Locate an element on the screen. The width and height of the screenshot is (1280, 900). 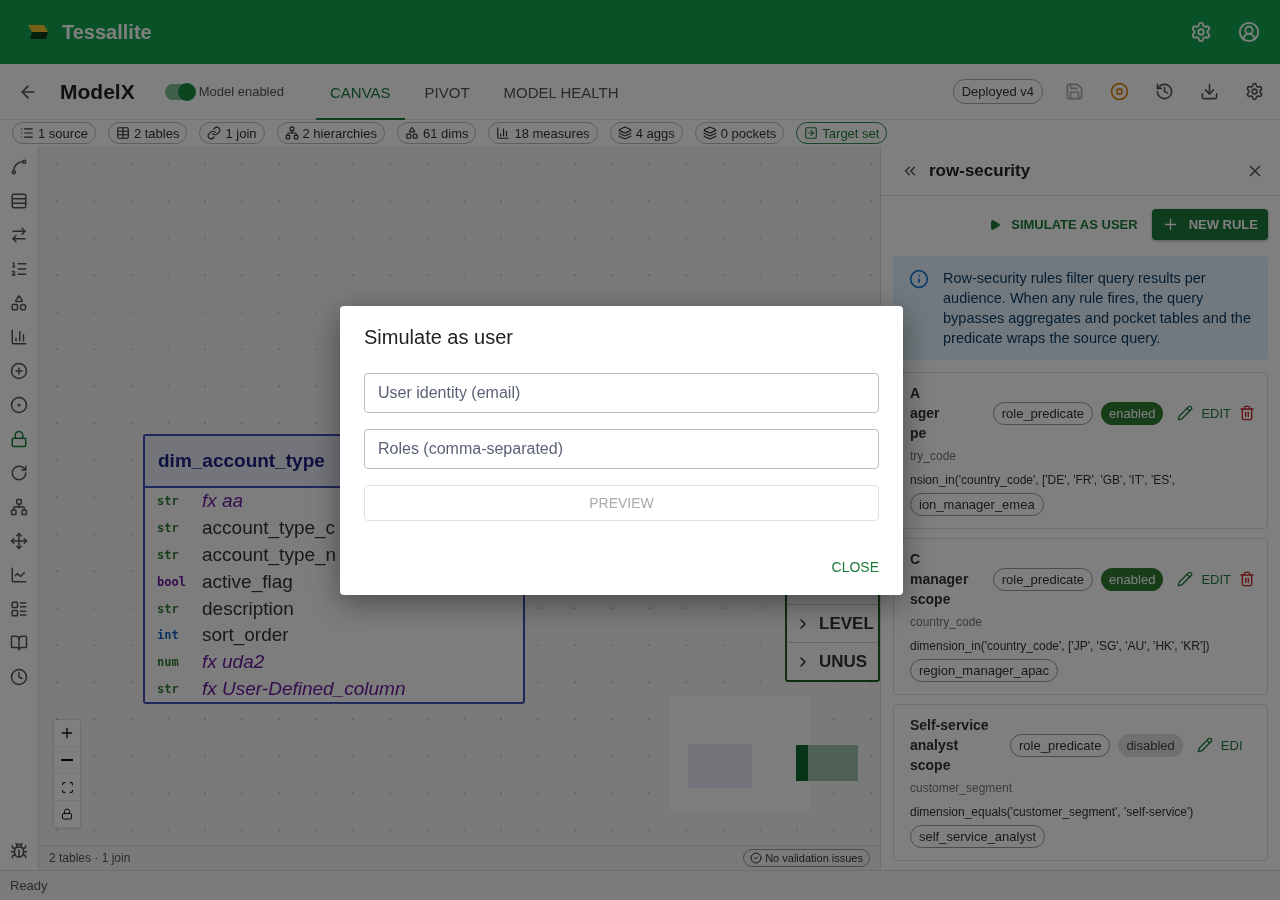
section-label: LEVEL is located at coordinates (846, 623).